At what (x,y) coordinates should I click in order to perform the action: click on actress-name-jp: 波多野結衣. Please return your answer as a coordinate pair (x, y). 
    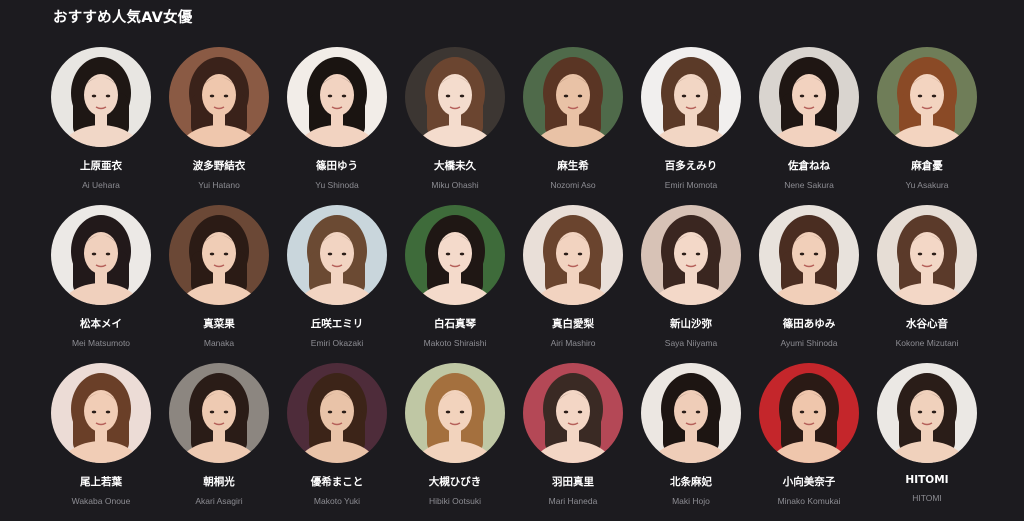
    Looking at the image, I should click on (219, 165).